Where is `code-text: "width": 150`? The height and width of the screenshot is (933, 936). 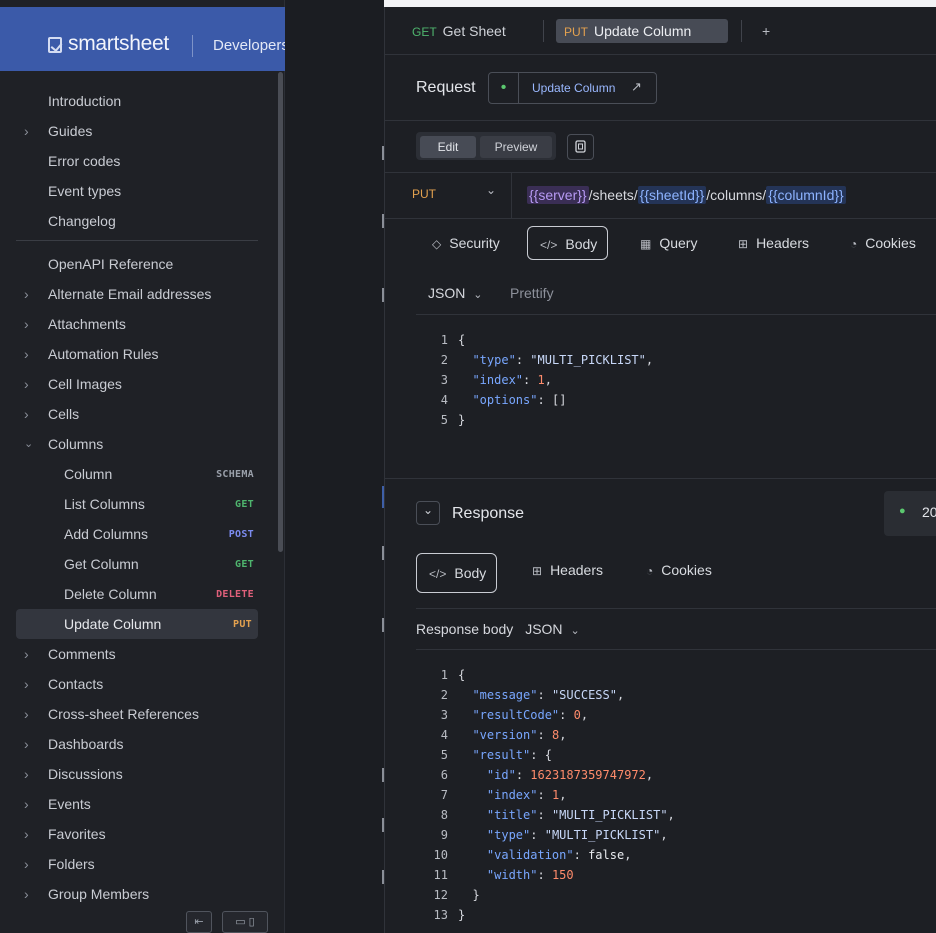 code-text: "width": 150 is located at coordinates (530, 875).